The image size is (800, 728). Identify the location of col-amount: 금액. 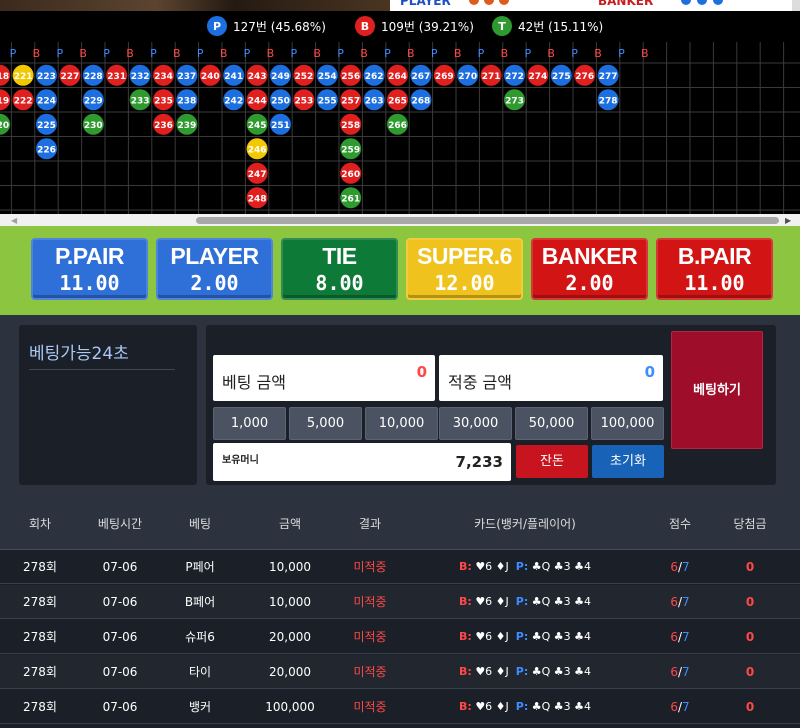
(290, 524).